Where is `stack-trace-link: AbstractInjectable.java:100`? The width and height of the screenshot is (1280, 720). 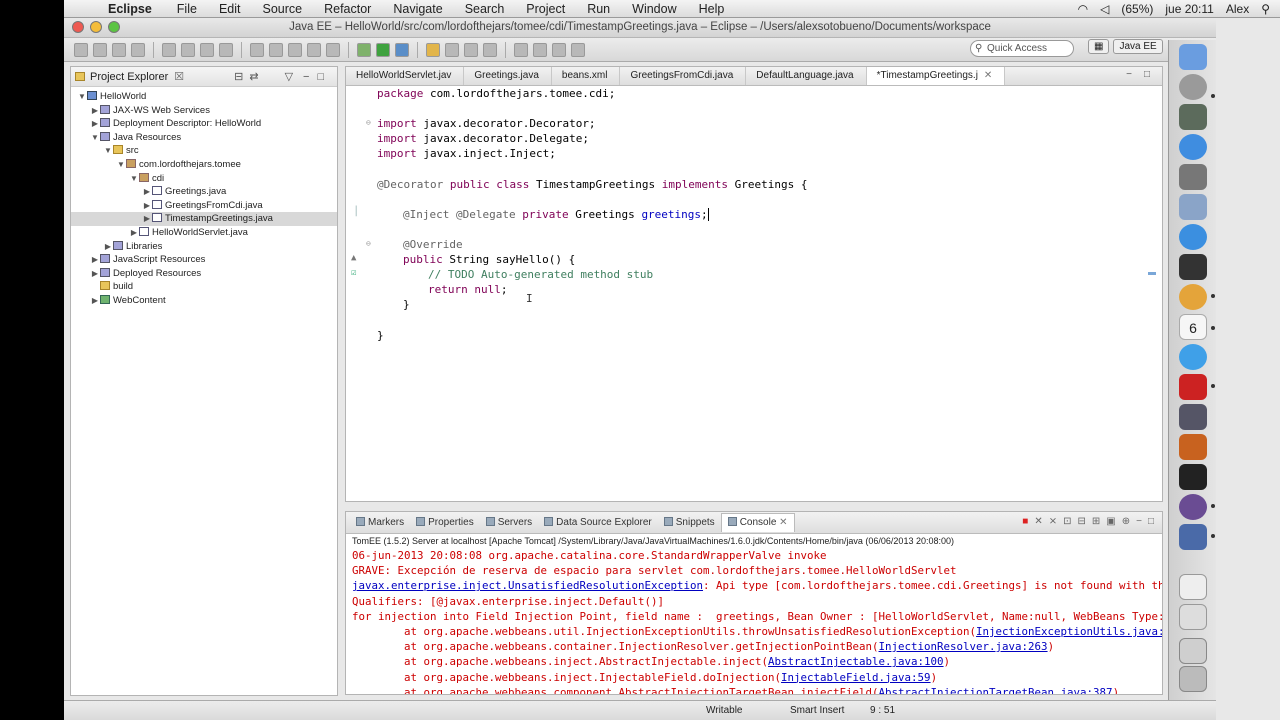
stack-trace-link: AbstractInjectable.java:100 is located at coordinates (856, 661).